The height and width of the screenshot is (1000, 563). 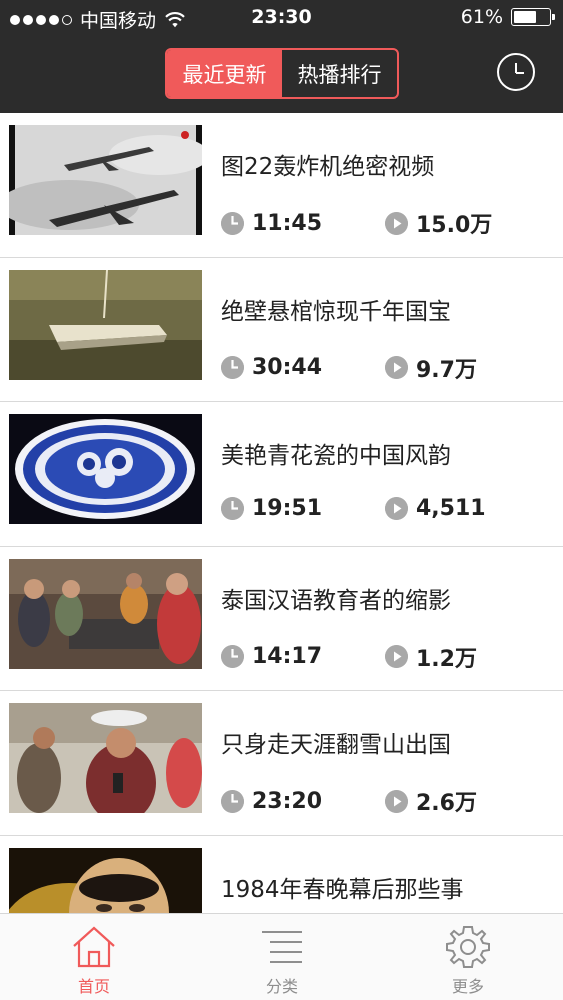 What do you see at coordinates (349, 801) in the screenshot?
I see `video-meta: 23:20 2.6万` at bounding box center [349, 801].